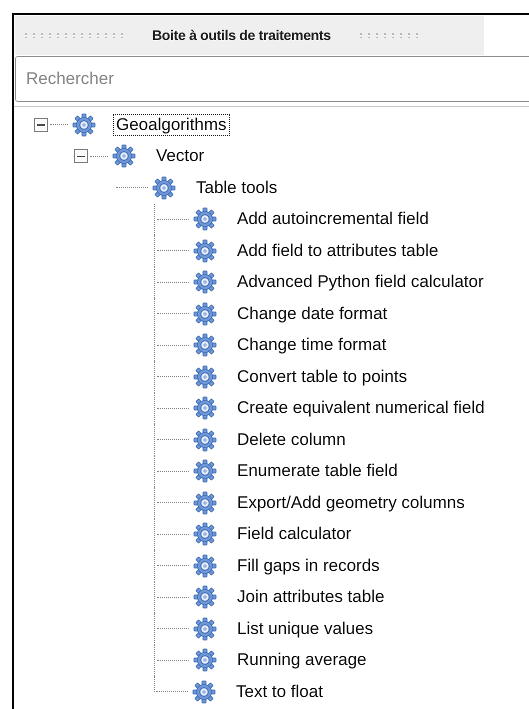 The image size is (529, 709). What do you see at coordinates (291, 439) in the screenshot?
I see `tree-item: Delete column` at bounding box center [291, 439].